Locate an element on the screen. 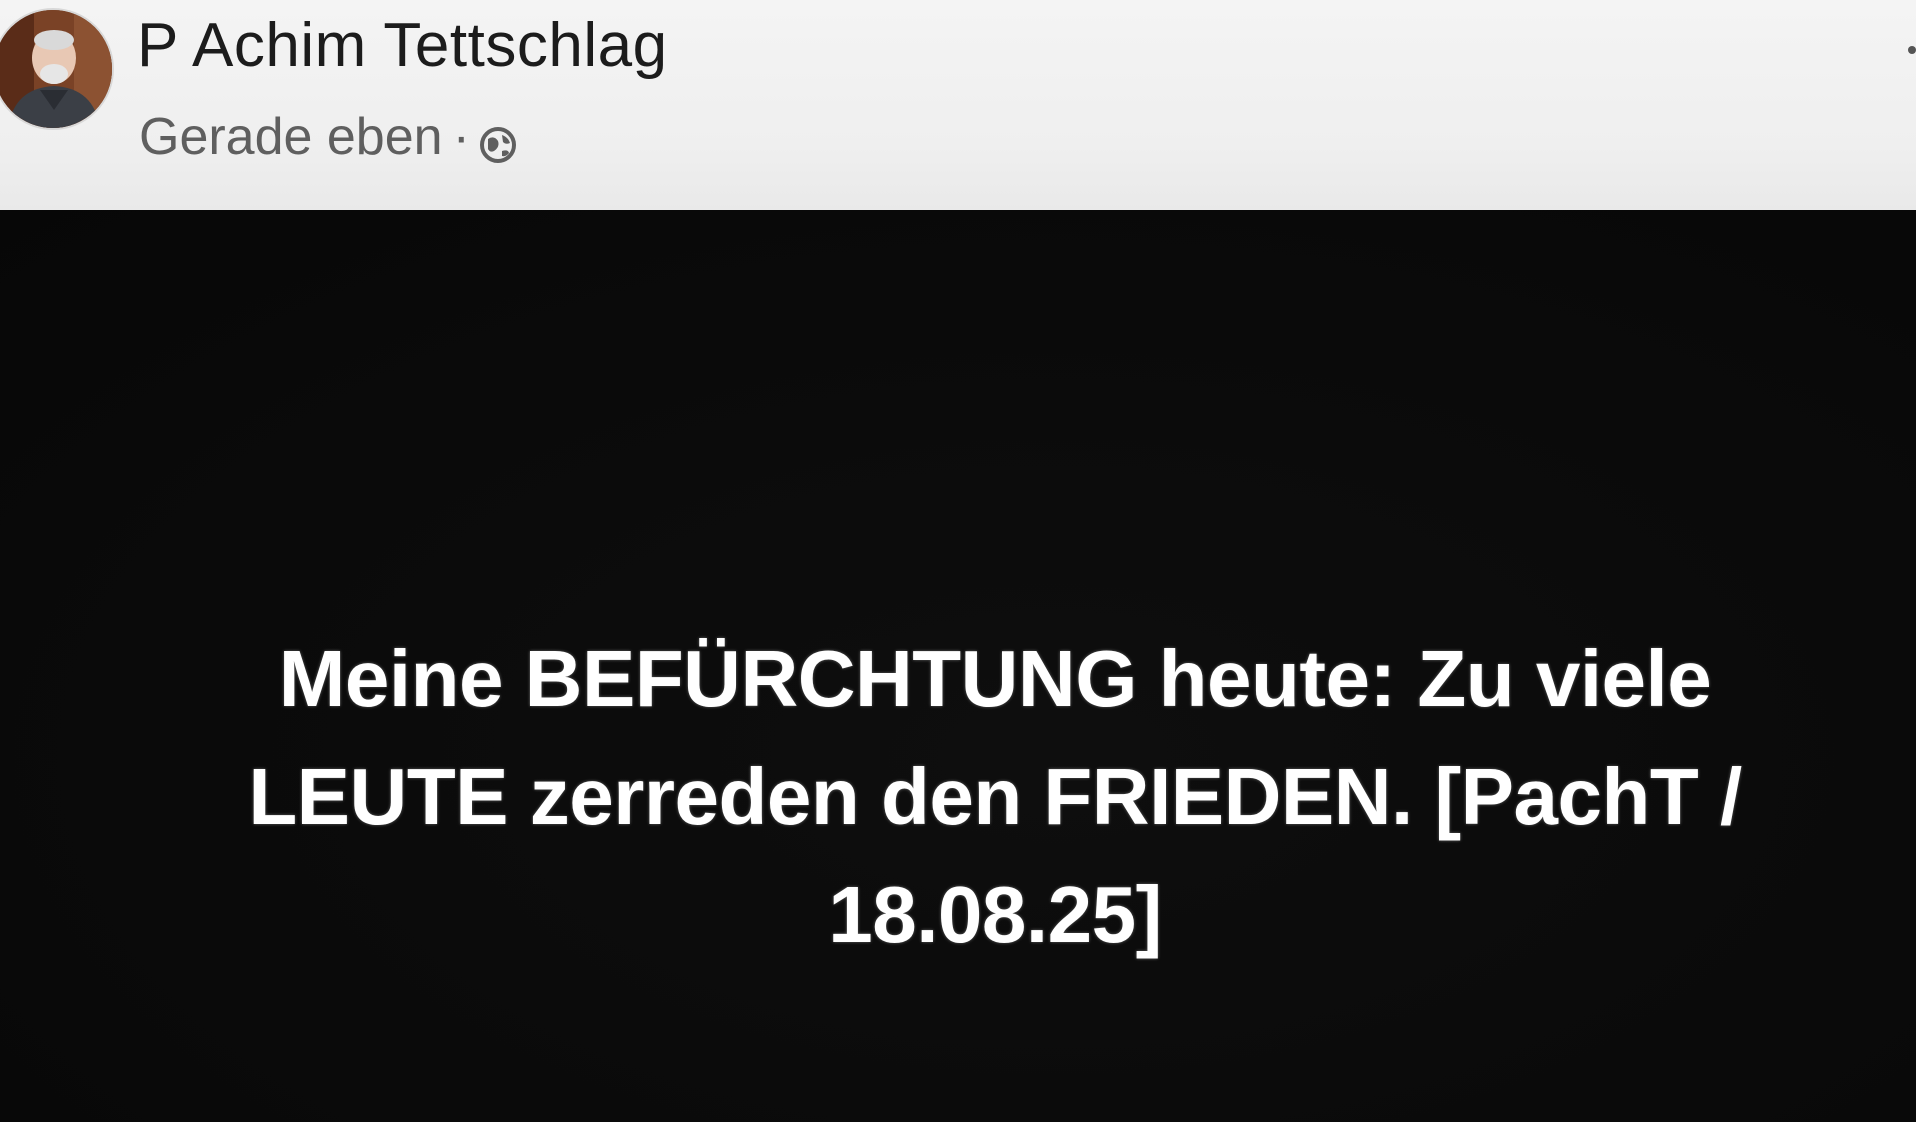 The height and width of the screenshot is (1122, 1916). more-options-icon is located at coordinates (1912, 50).